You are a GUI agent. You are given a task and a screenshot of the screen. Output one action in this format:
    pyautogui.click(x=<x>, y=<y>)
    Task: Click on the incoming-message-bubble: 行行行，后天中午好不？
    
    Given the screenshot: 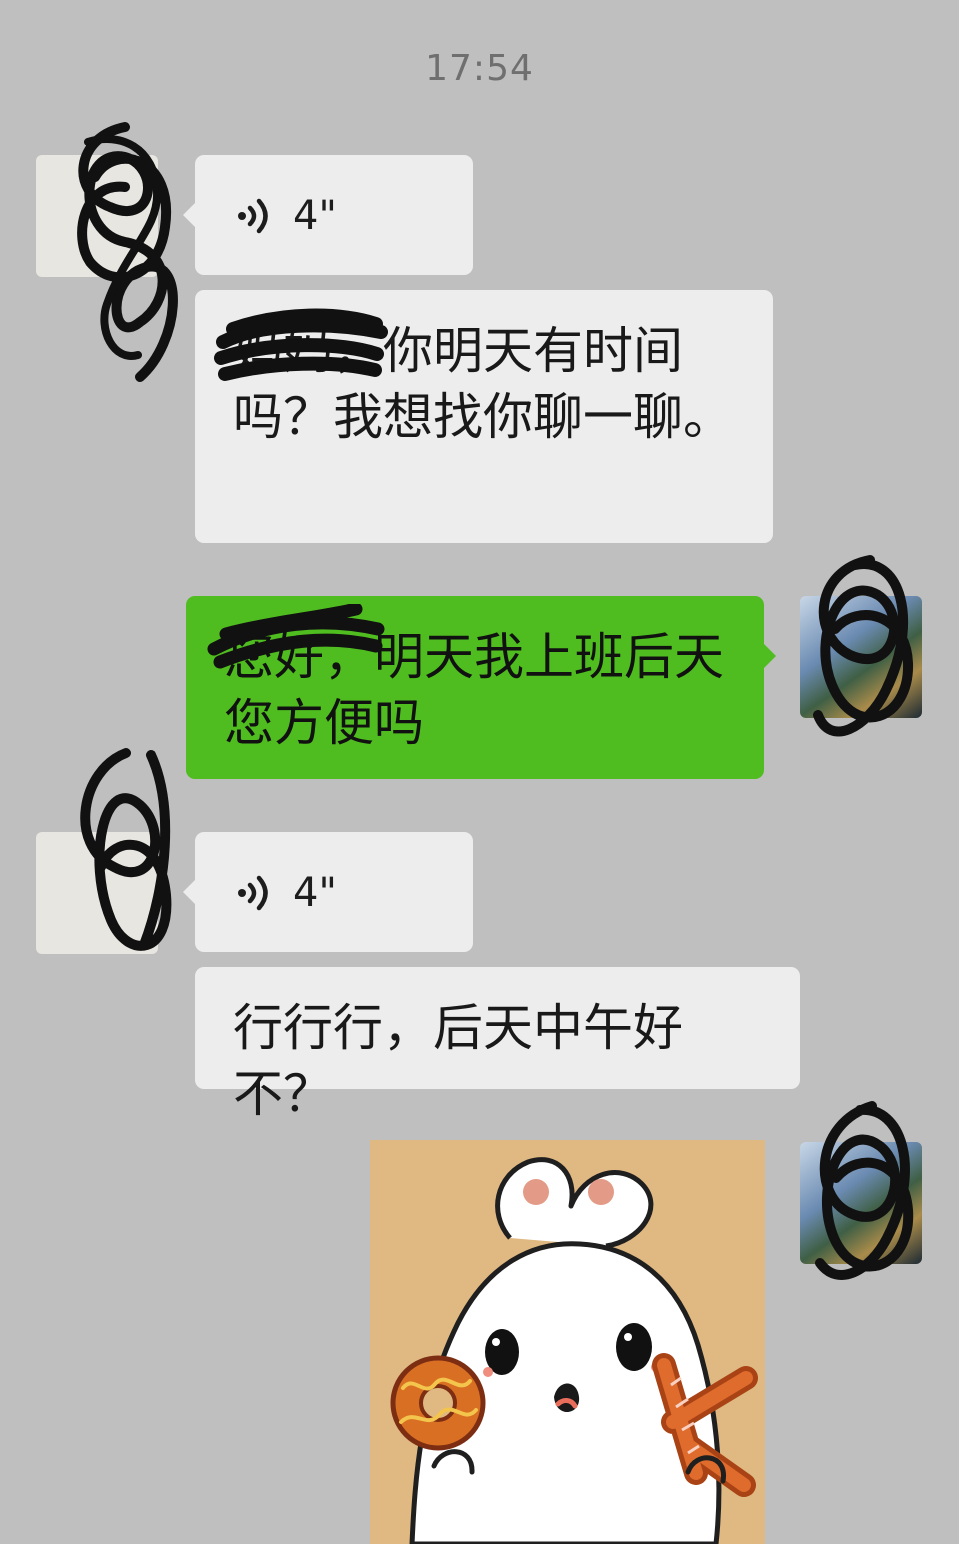 What is the action you would take?
    pyautogui.click(x=497, y=1045)
    